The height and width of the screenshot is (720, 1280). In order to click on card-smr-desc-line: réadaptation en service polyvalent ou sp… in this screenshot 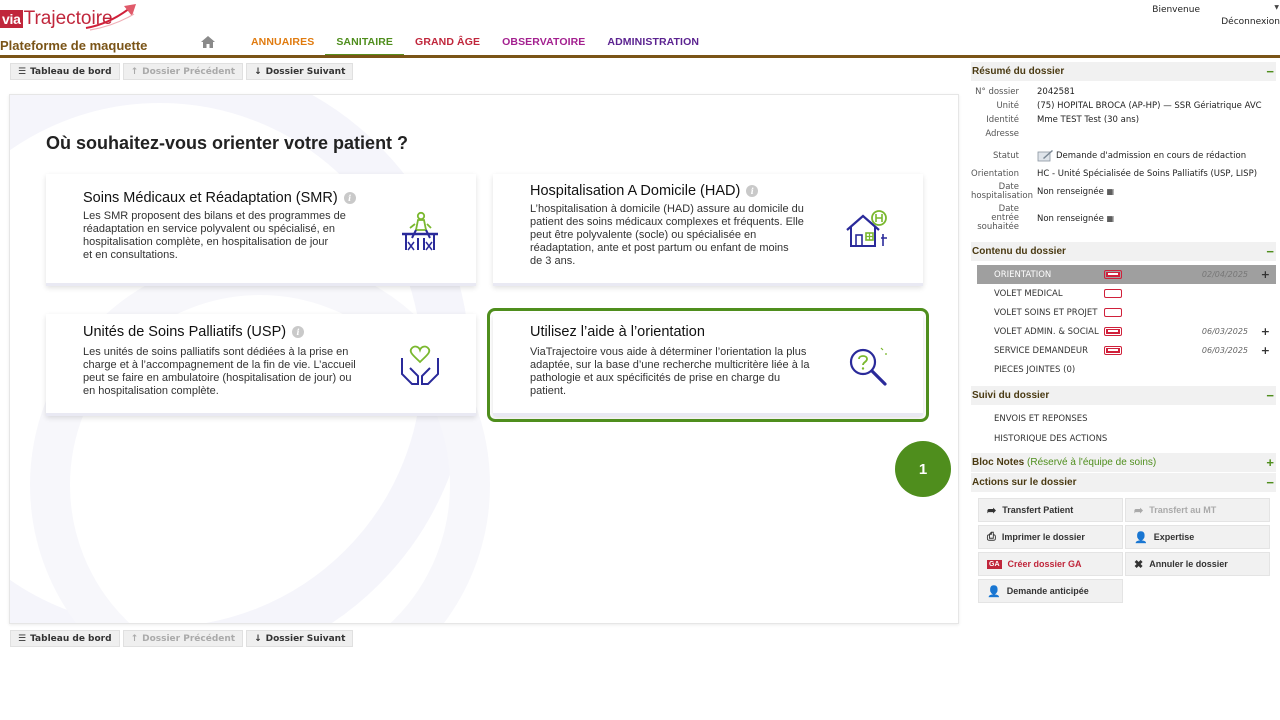, I will do `click(209, 229)`.